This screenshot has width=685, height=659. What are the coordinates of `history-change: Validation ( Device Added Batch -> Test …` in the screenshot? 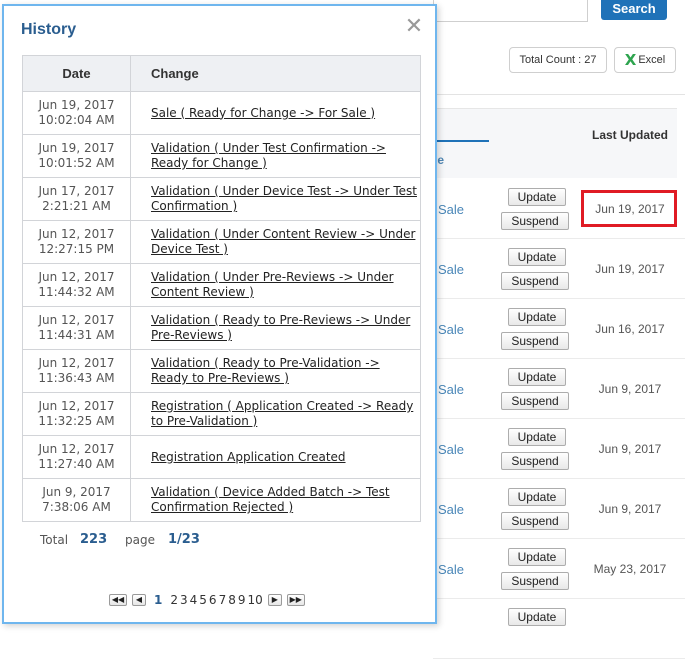 It's located at (275, 500).